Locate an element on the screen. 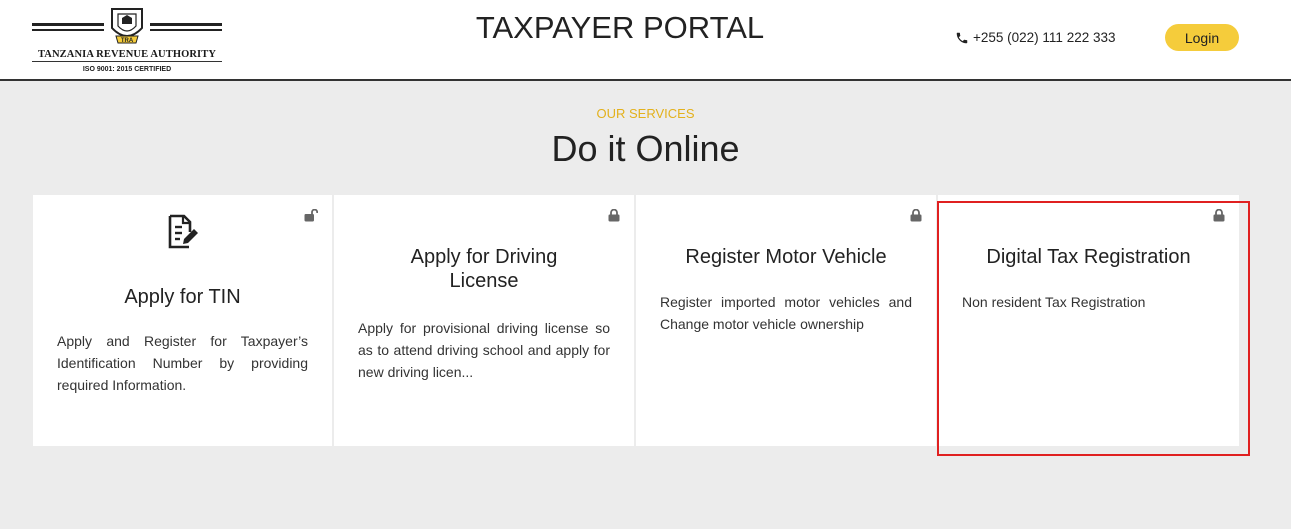 This screenshot has width=1291, height=529. card-title: Apply for Driving License is located at coordinates (484, 269).